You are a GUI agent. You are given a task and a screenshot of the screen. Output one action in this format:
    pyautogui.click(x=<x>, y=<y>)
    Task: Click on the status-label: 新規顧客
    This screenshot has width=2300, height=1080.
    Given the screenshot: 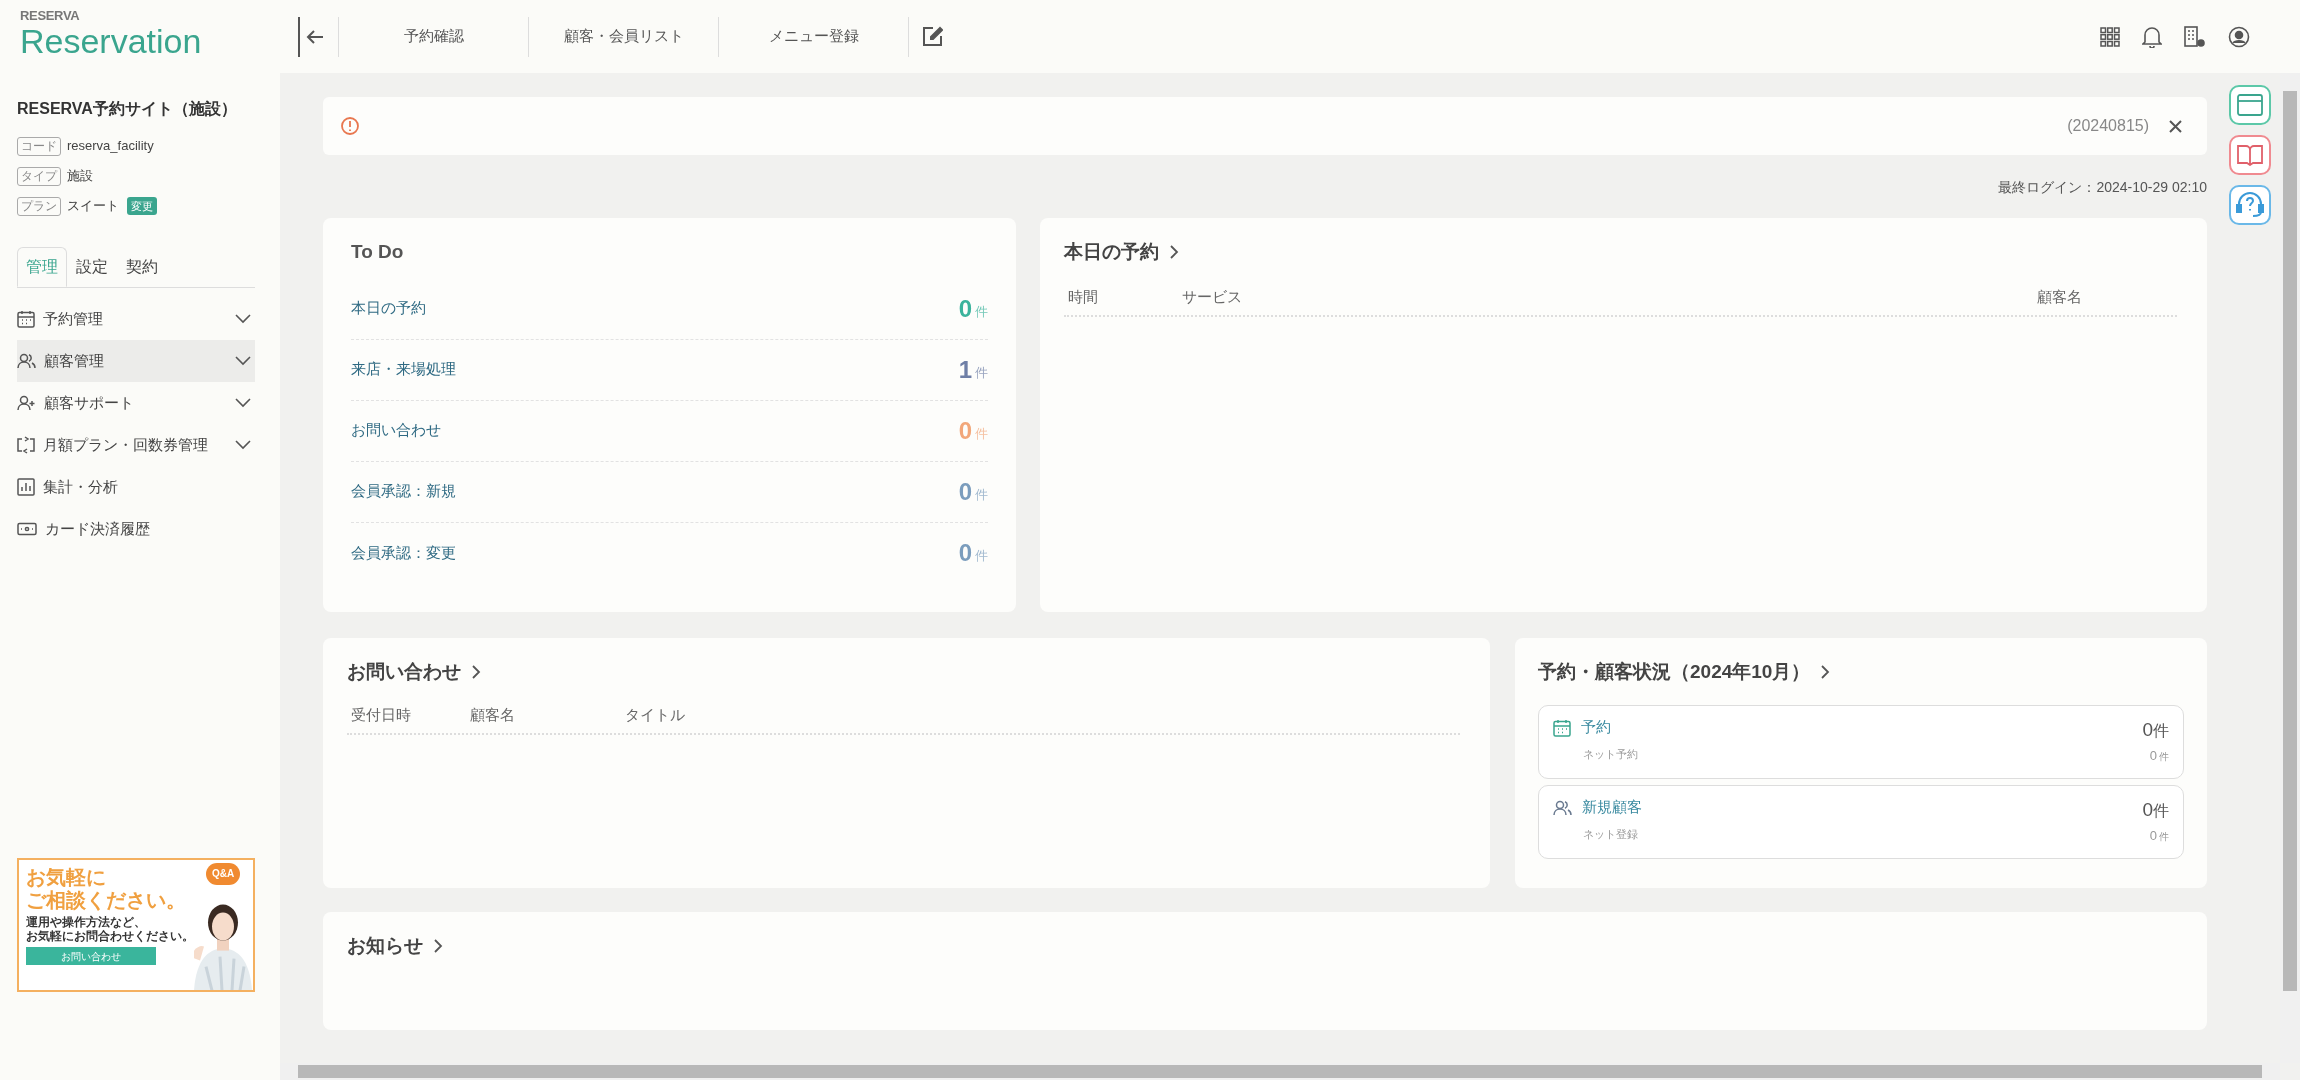 What is the action you would take?
    pyautogui.click(x=1612, y=807)
    